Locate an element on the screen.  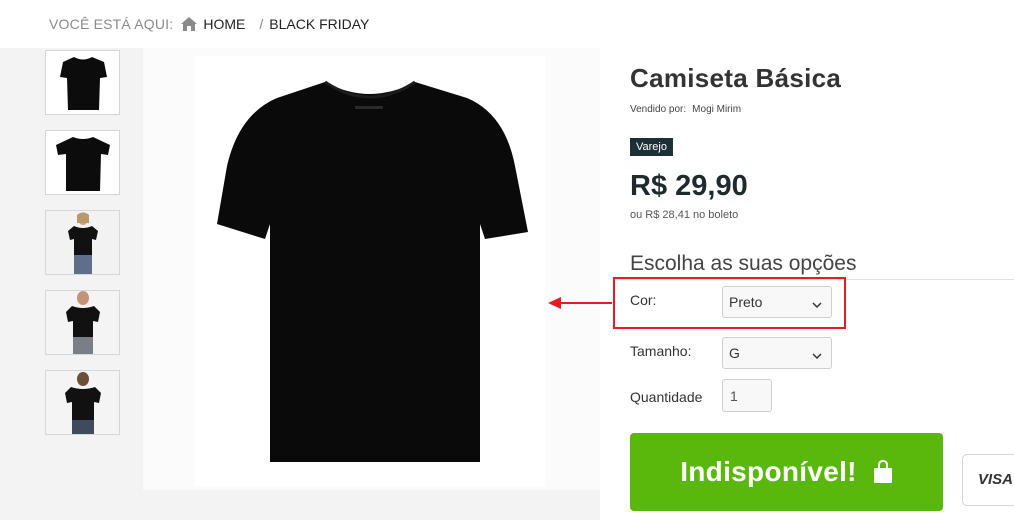
seller-label: Vendido por: is located at coordinates (658, 109).